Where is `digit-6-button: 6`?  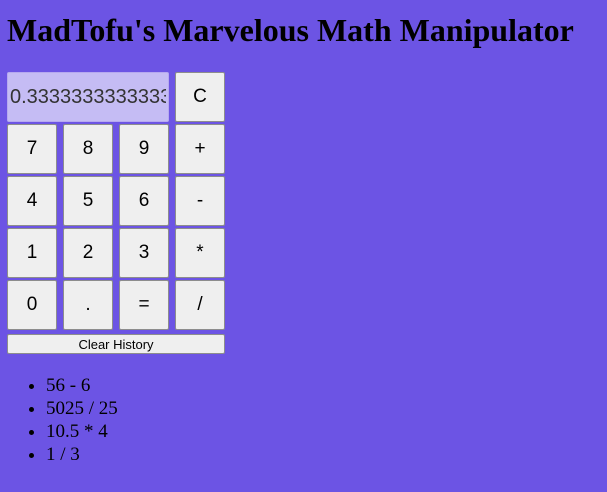
digit-6-button: 6 is located at coordinates (144, 201).